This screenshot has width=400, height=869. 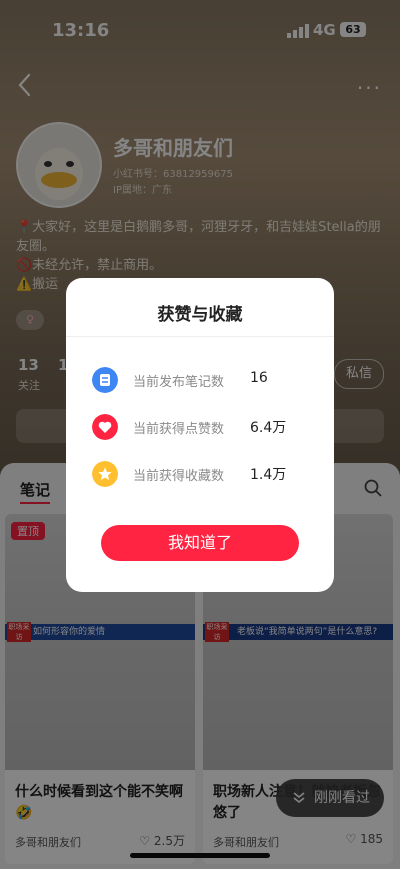 I want to click on confirm-button: 我知道了, so click(x=200, y=543).